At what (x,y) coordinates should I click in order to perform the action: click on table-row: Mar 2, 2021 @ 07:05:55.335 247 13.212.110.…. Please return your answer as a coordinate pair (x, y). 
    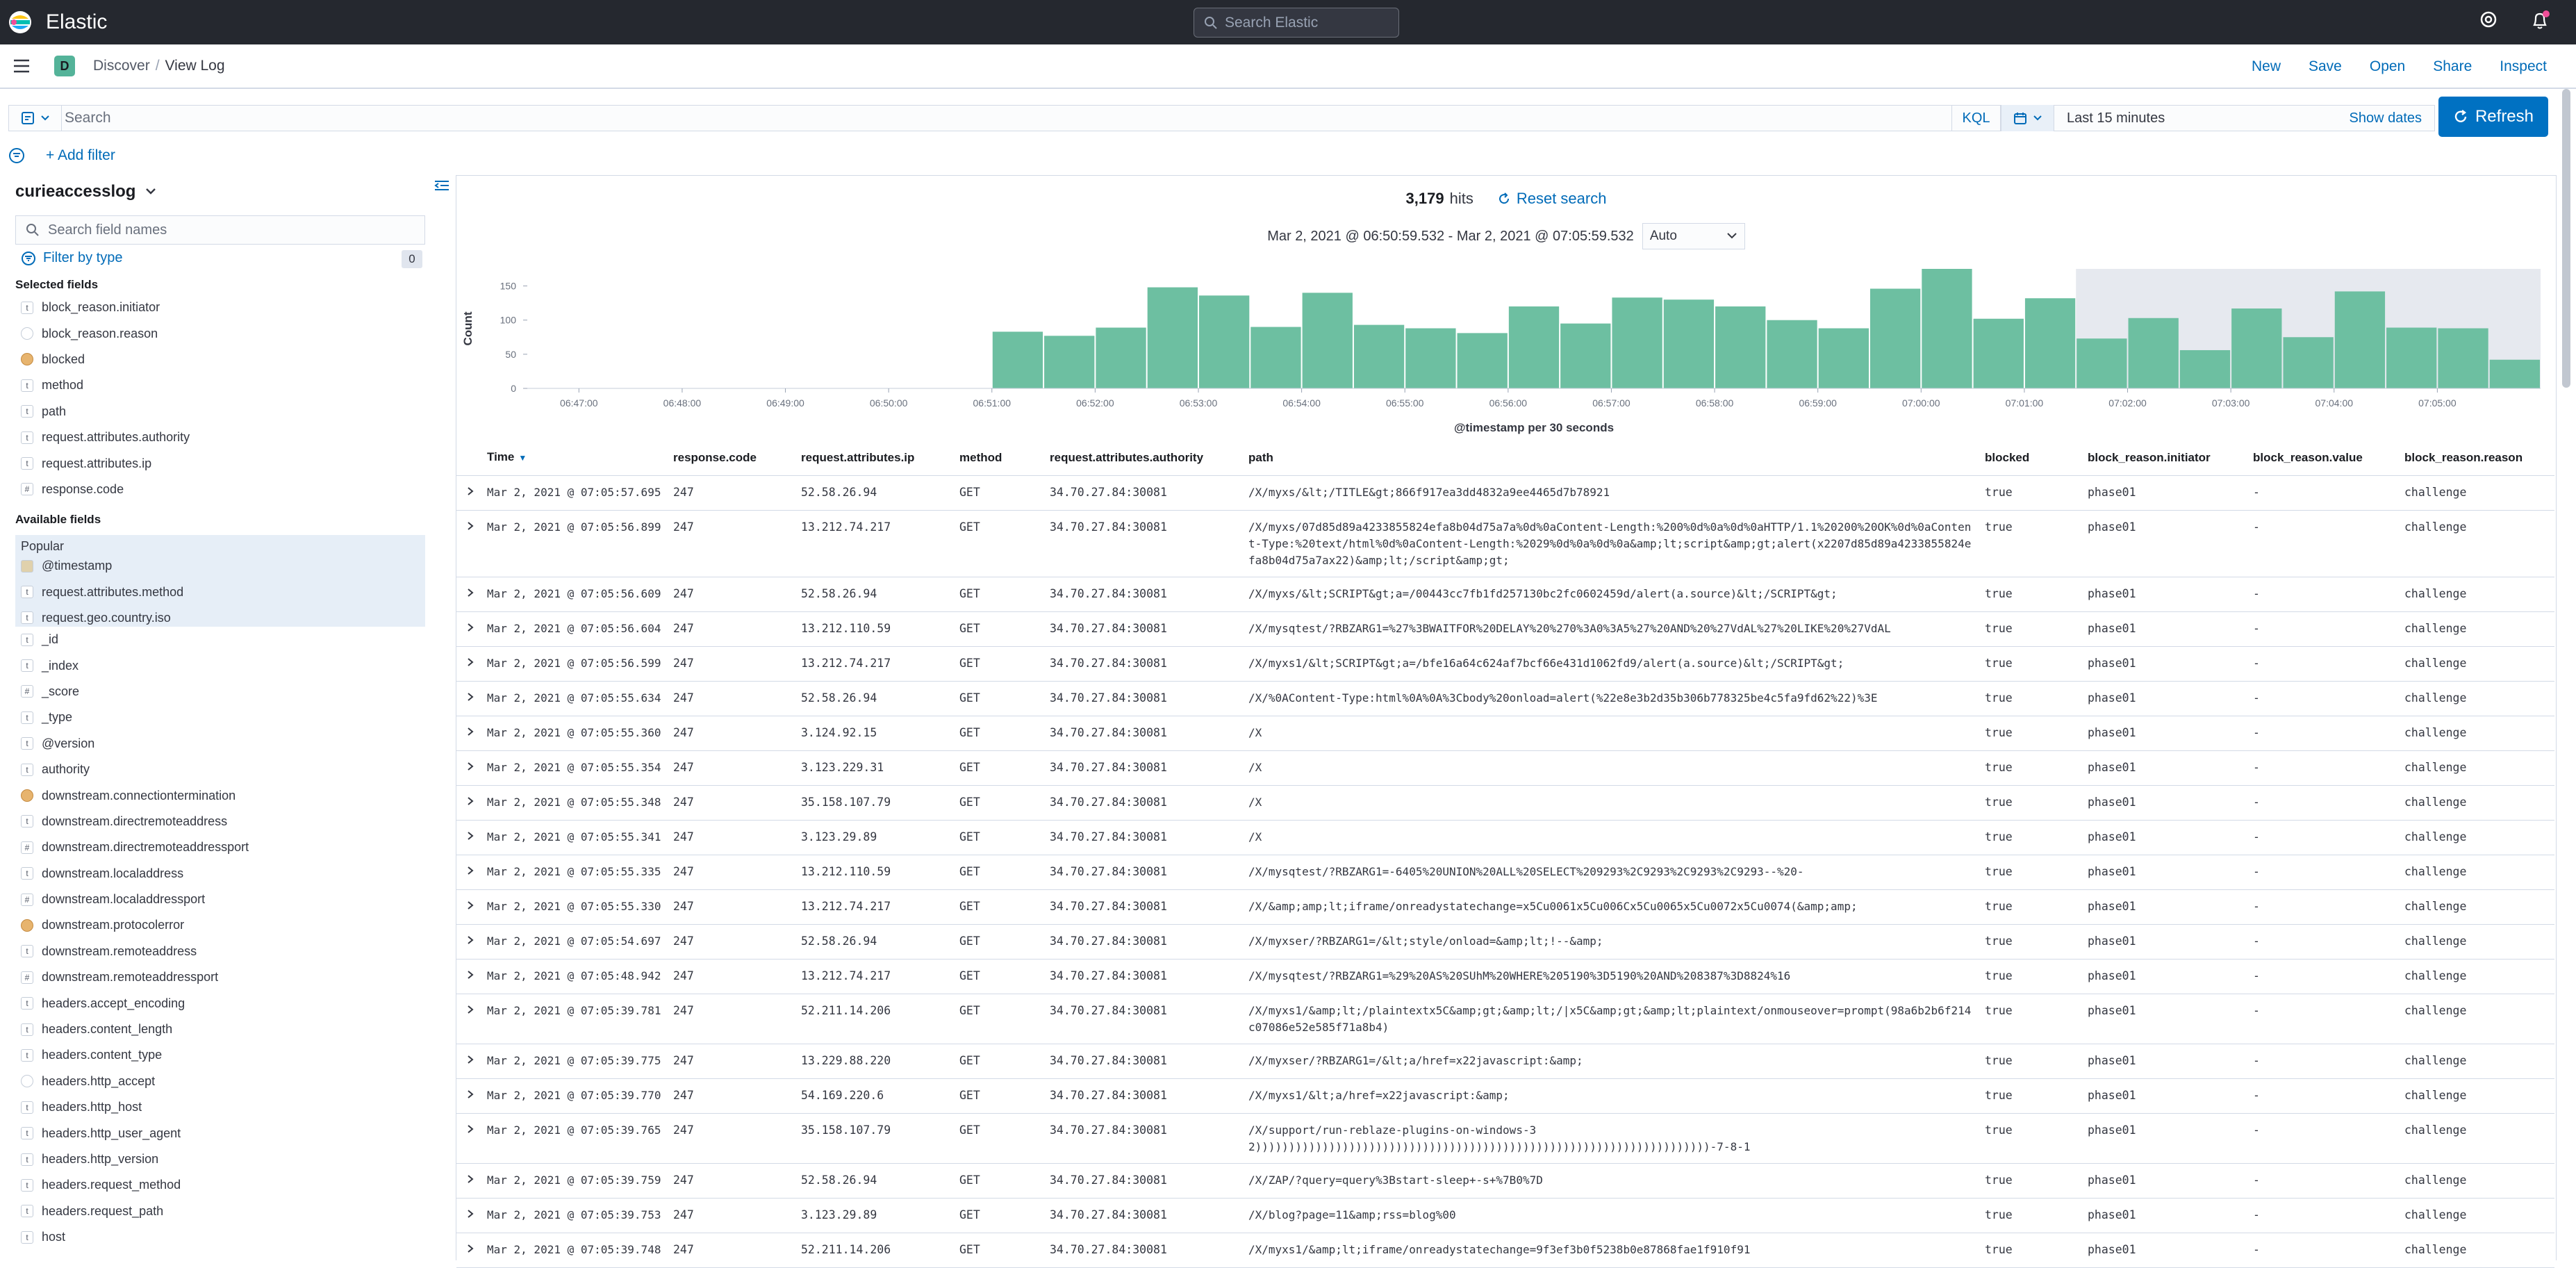
    Looking at the image, I should click on (1505, 872).